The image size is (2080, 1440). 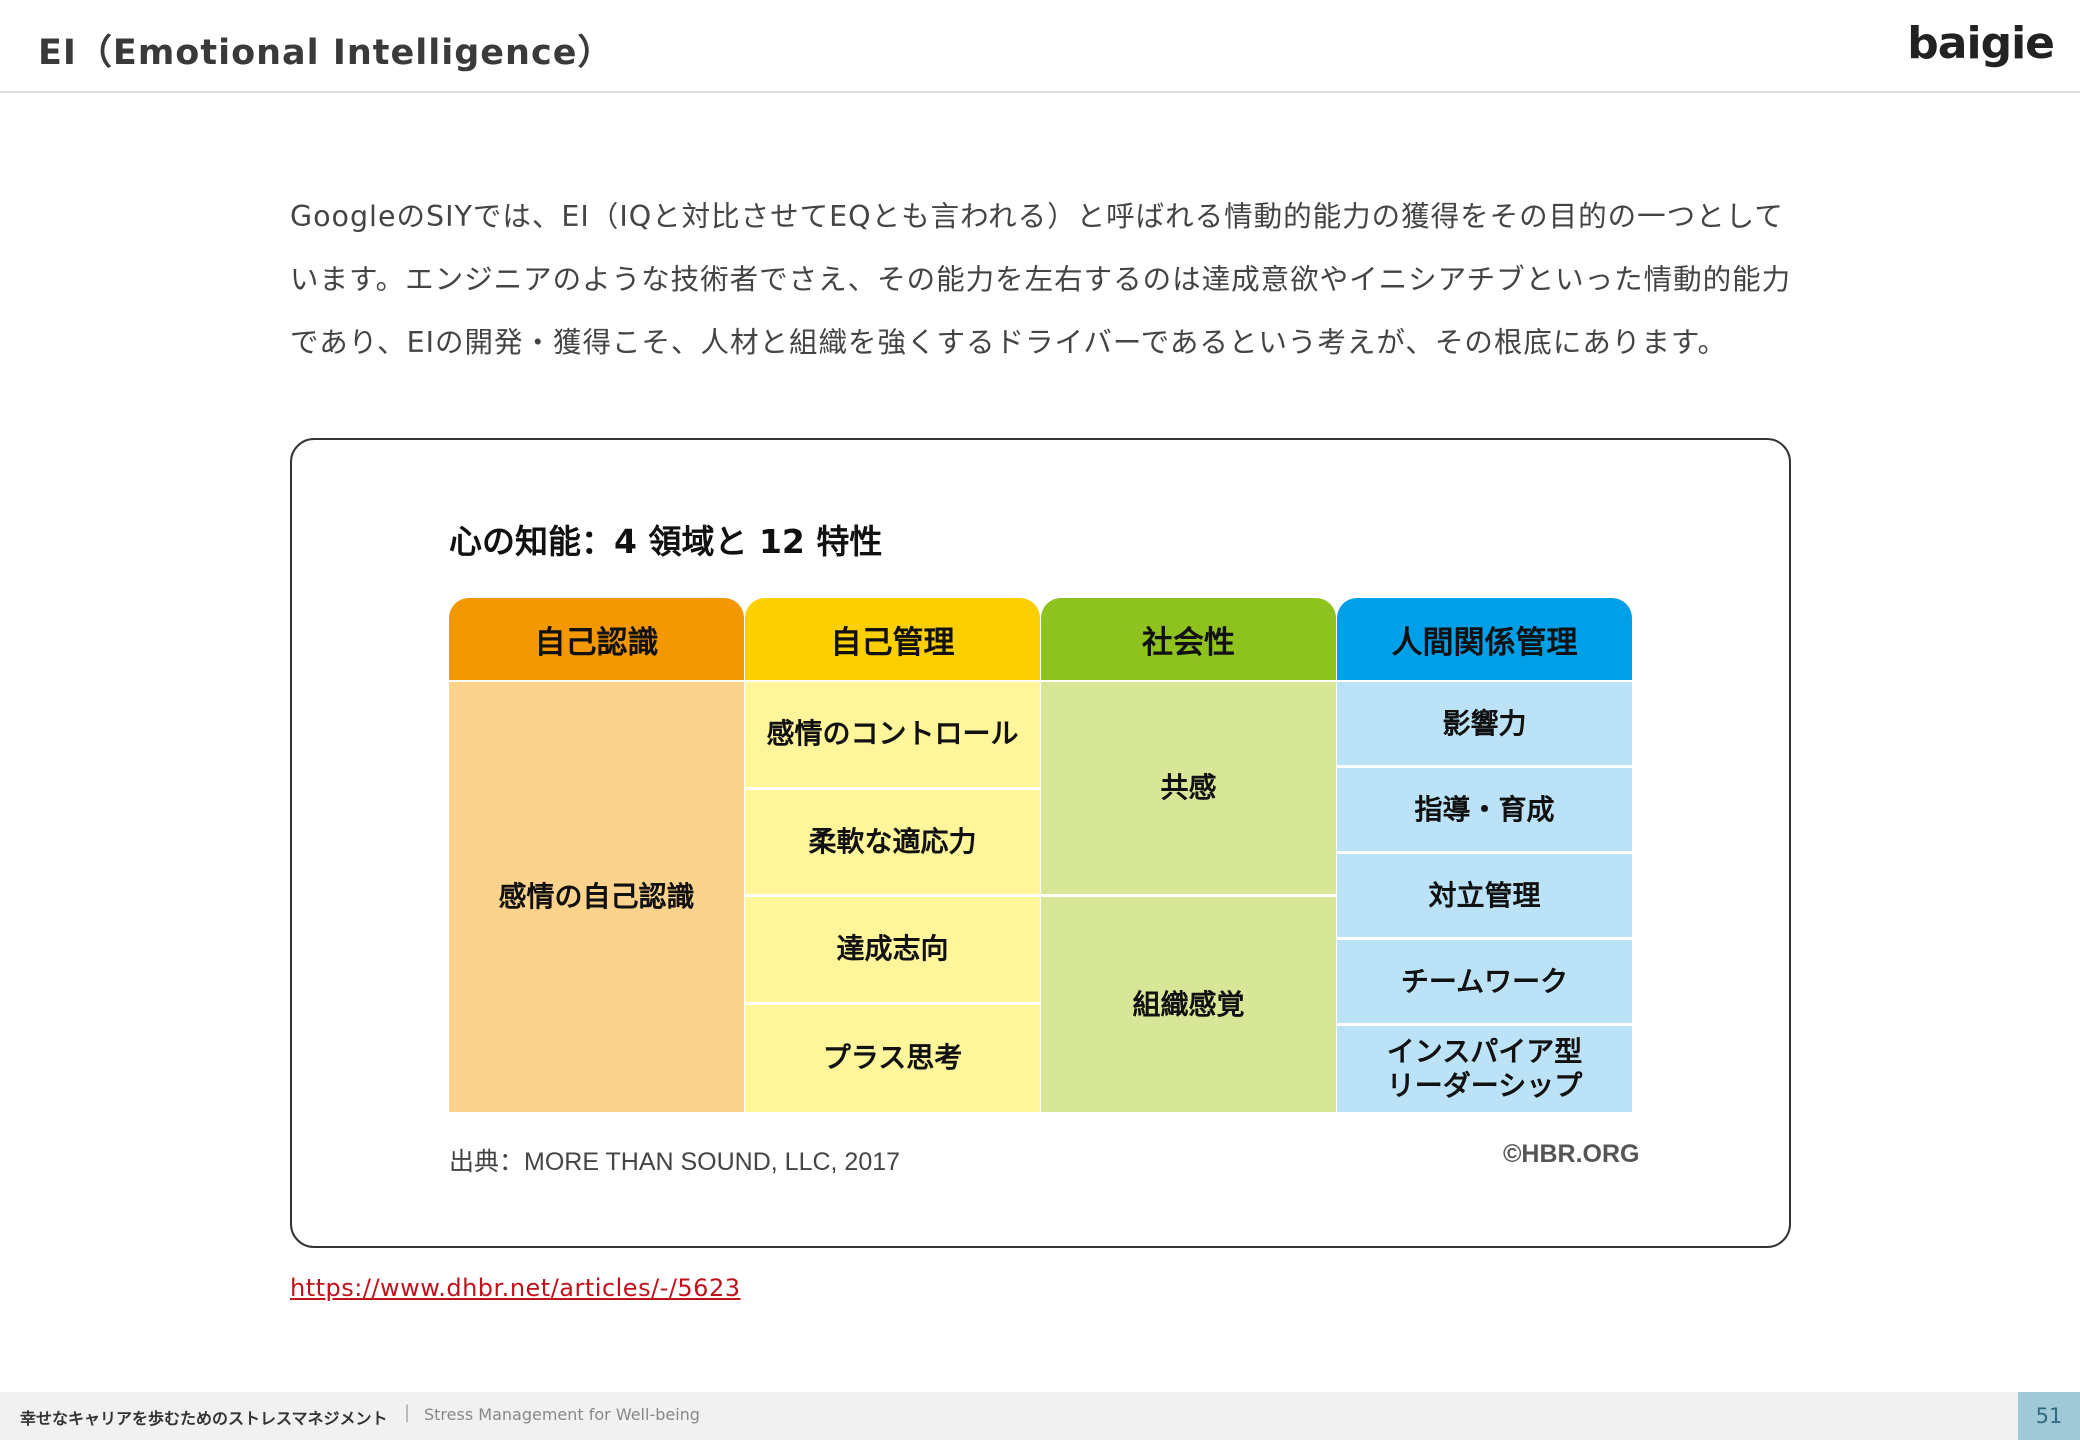 I want to click on domain-header: 自己認識, so click(x=596, y=639).